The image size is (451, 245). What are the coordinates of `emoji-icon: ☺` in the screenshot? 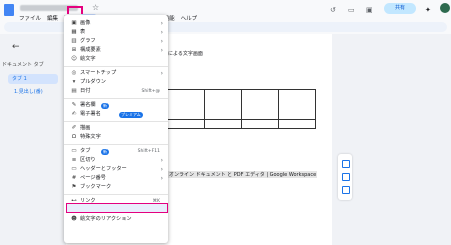 It's located at (74, 59).